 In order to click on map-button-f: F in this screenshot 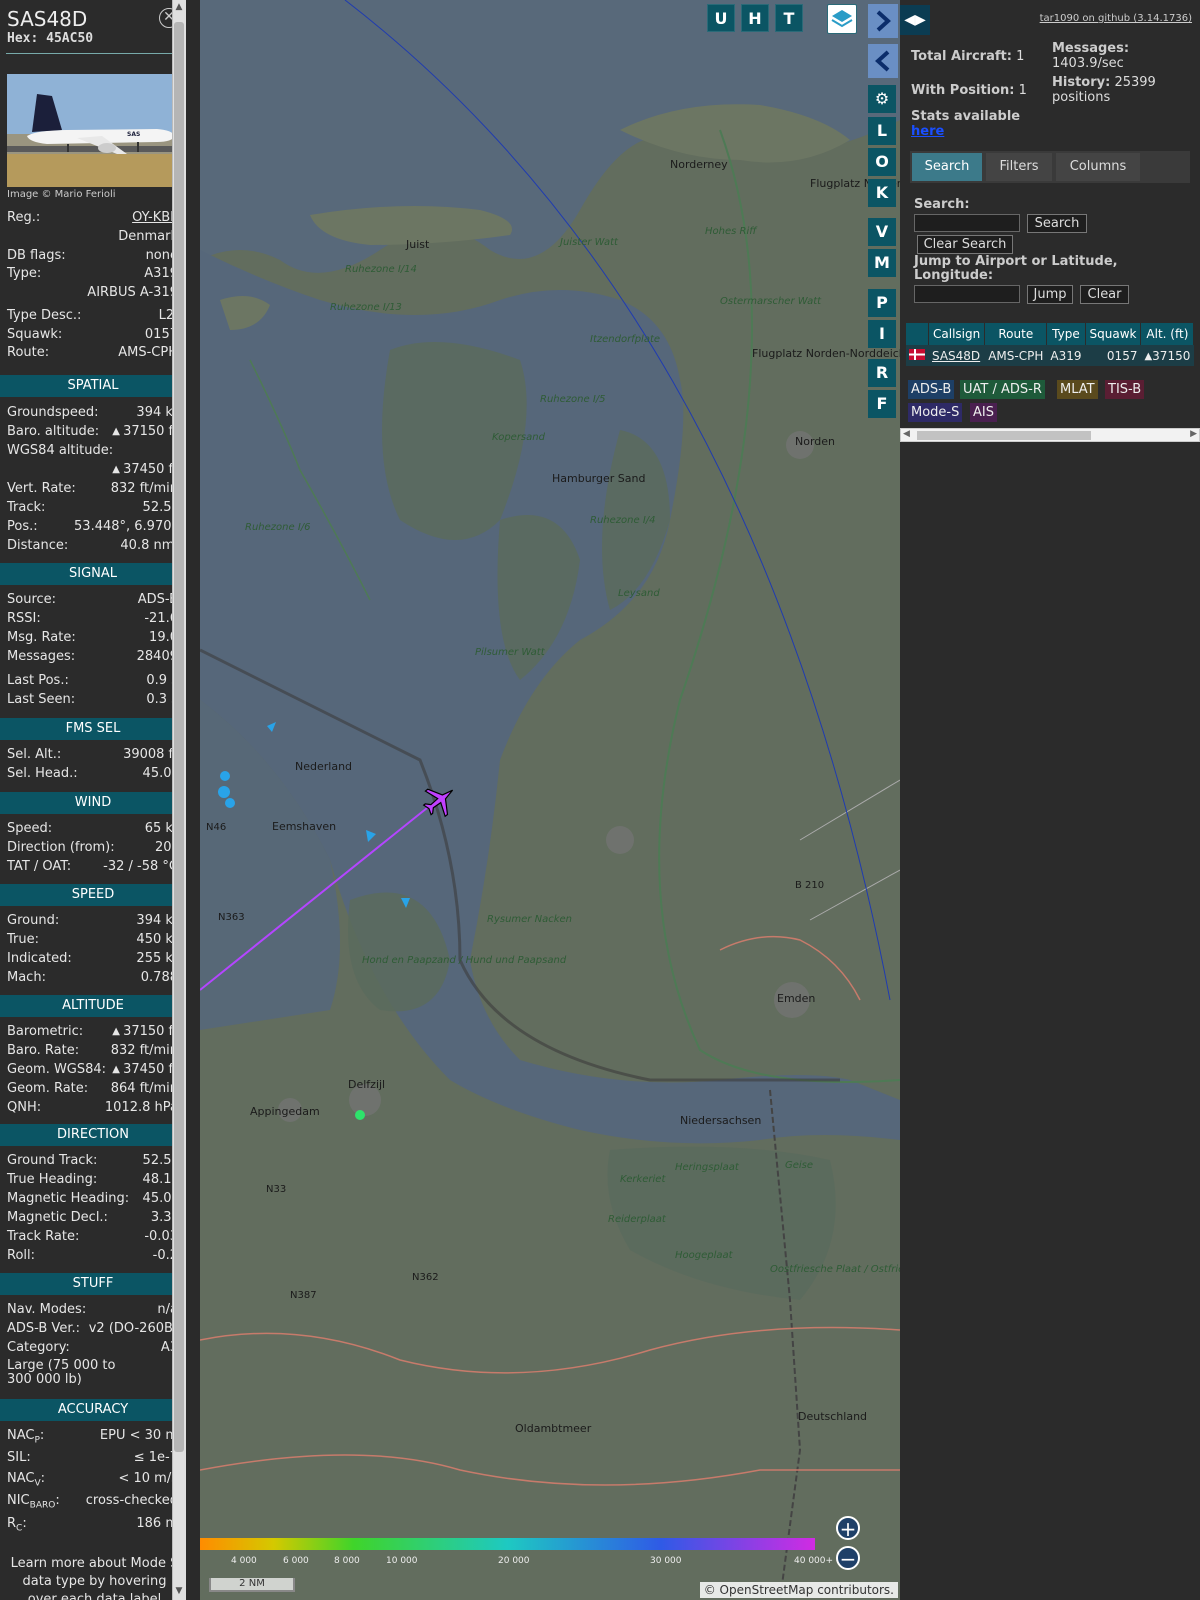, I will do `click(882, 404)`.